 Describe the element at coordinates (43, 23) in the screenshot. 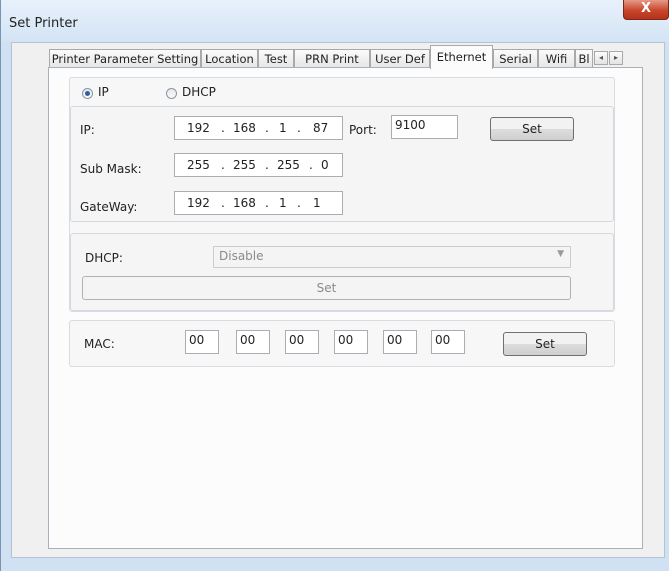

I see `window-title: Set Printer` at that location.